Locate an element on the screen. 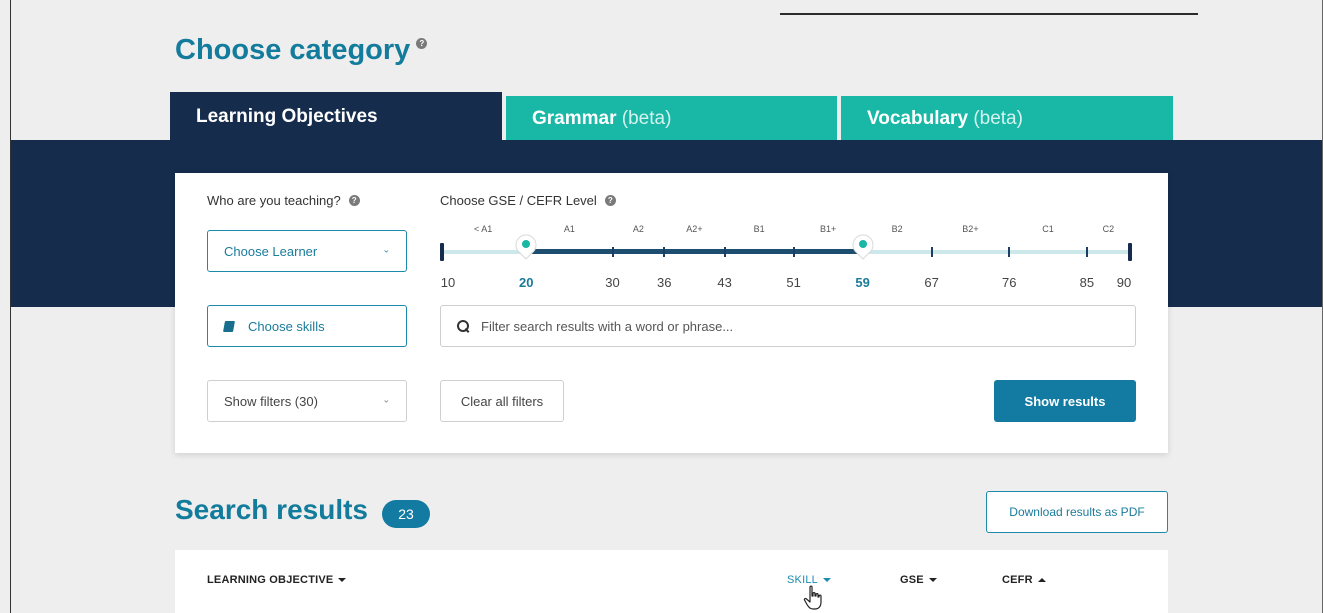 The image size is (1323, 613). tab-label: Vocabulary is located at coordinates (918, 118).